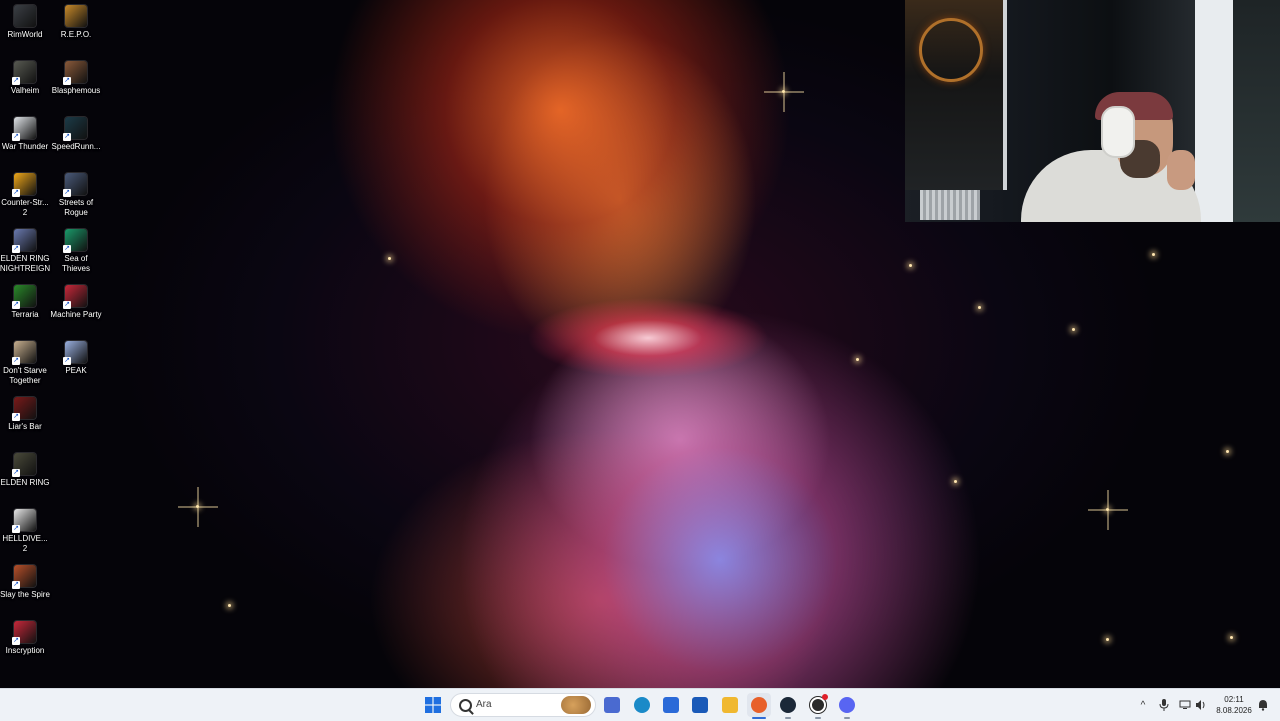 Image resolution: width=1280 pixels, height=721 pixels. Describe the element at coordinates (25, 314) in the screenshot. I see `desktop-shortcut-label: Terraria` at that location.